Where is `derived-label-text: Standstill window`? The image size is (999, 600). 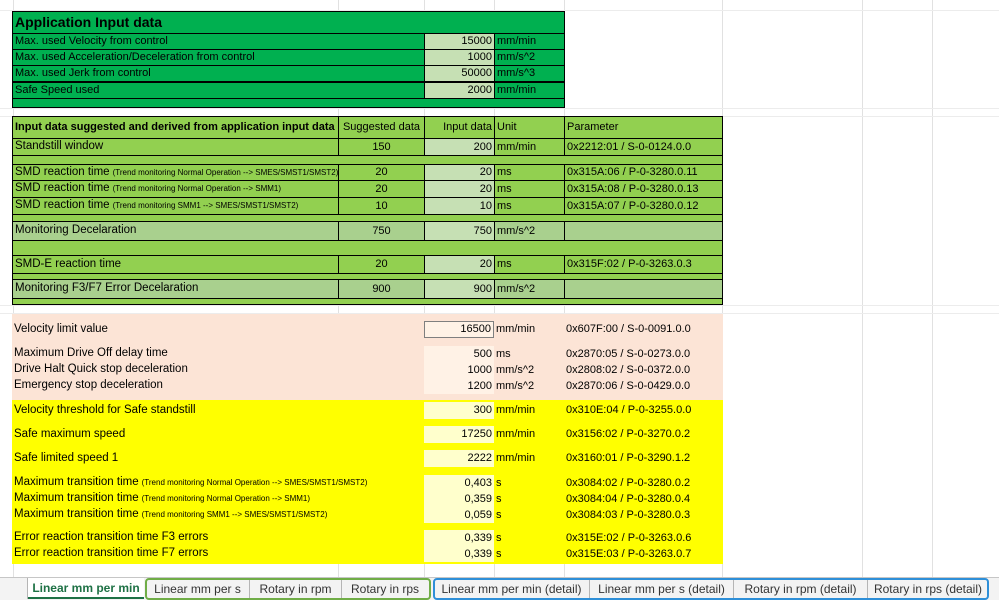 derived-label-text: Standstill window is located at coordinates (59, 146).